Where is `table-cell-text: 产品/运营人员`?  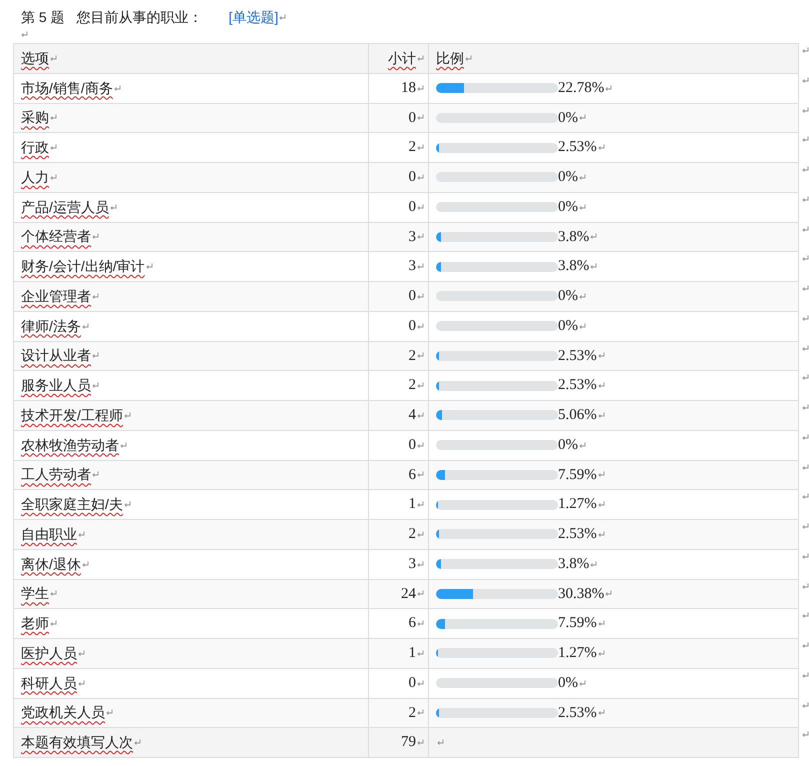 table-cell-text: 产品/运营人员 is located at coordinates (65, 207).